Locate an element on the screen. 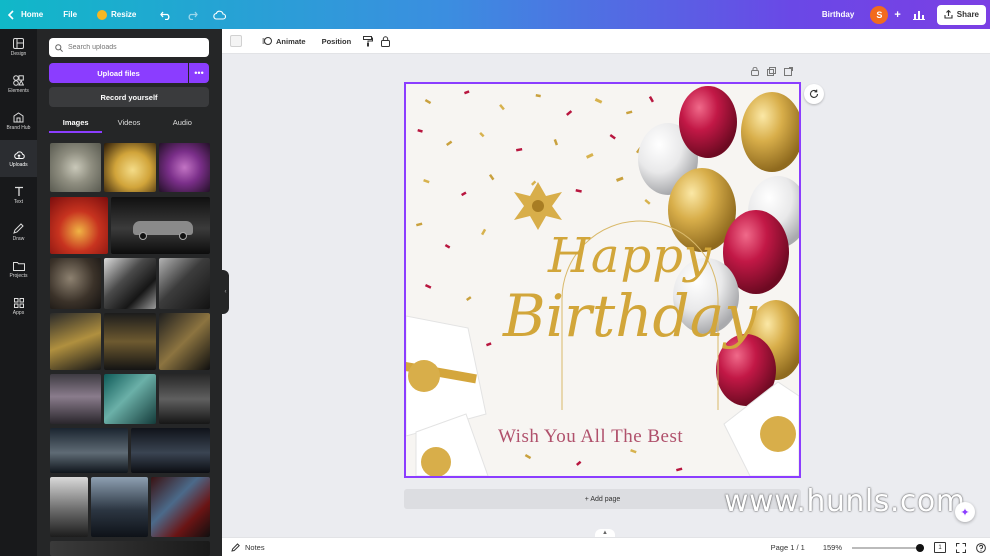 The image size is (990, 556). page-count-badge: 1 is located at coordinates (940, 547).